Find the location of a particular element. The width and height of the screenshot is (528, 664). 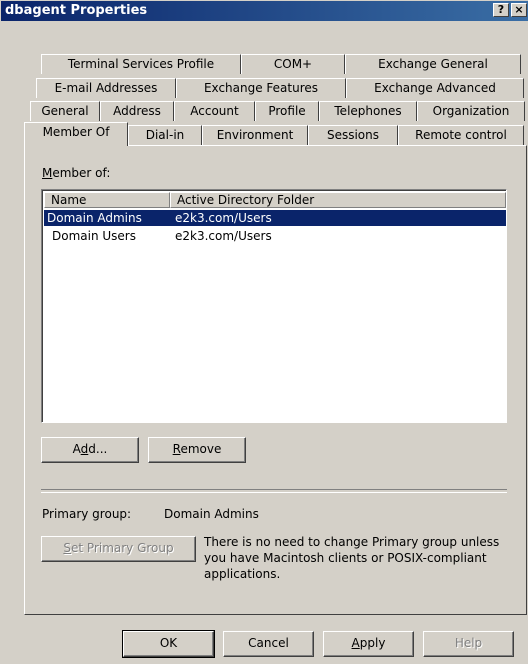

title-bar: dbagent Properties ? × is located at coordinates (264, 11).